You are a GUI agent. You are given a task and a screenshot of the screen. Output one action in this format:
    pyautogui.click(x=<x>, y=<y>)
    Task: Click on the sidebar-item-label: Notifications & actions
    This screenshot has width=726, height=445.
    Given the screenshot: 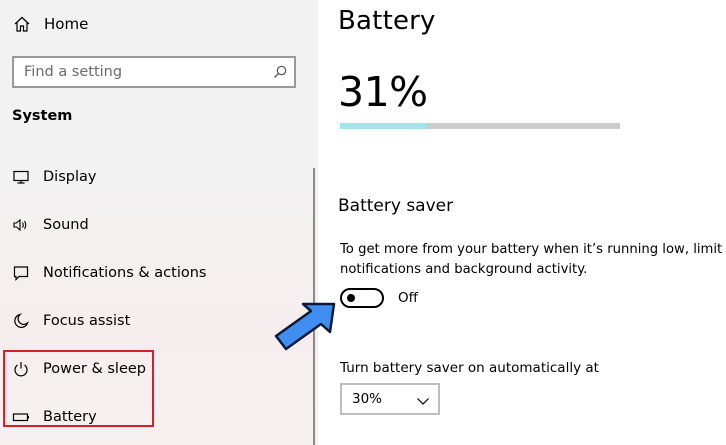 What is the action you would take?
    pyautogui.click(x=125, y=273)
    